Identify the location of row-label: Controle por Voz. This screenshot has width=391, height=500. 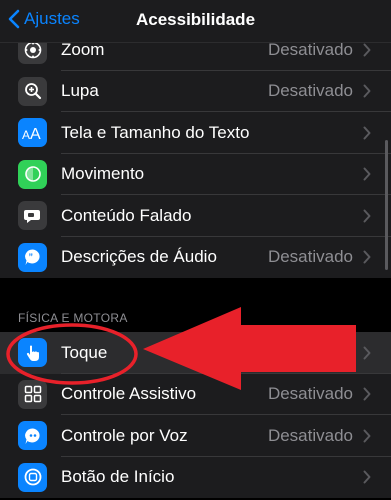
(124, 435).